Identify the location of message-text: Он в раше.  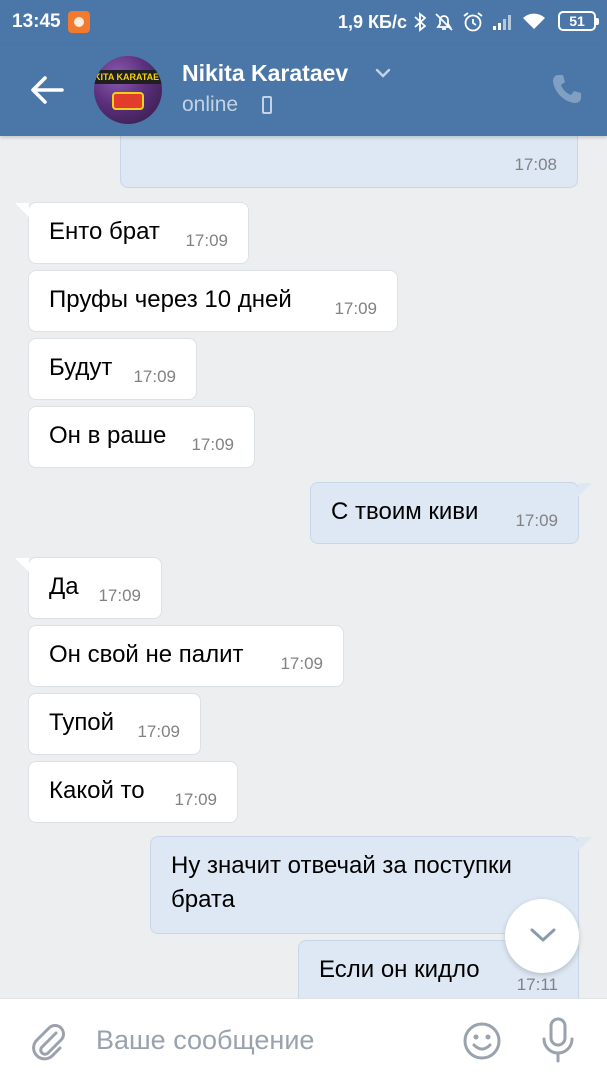
(108, 435).